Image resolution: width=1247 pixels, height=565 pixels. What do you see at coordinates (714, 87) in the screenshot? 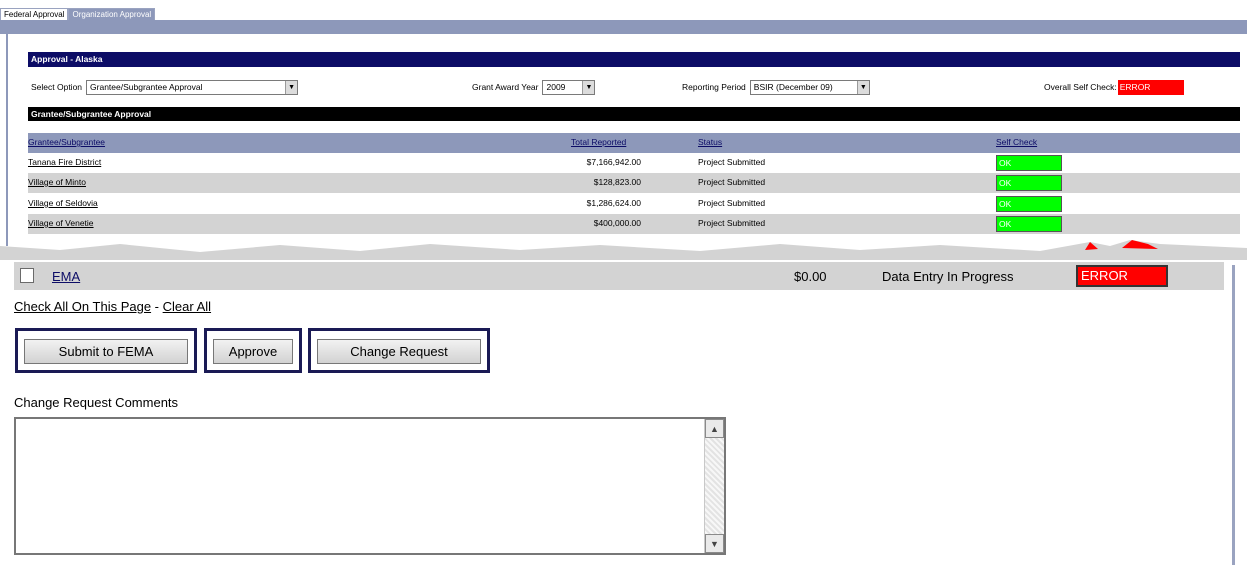
I see `reporting-period-label: Reporting Period` at bounding box center [714, 87].